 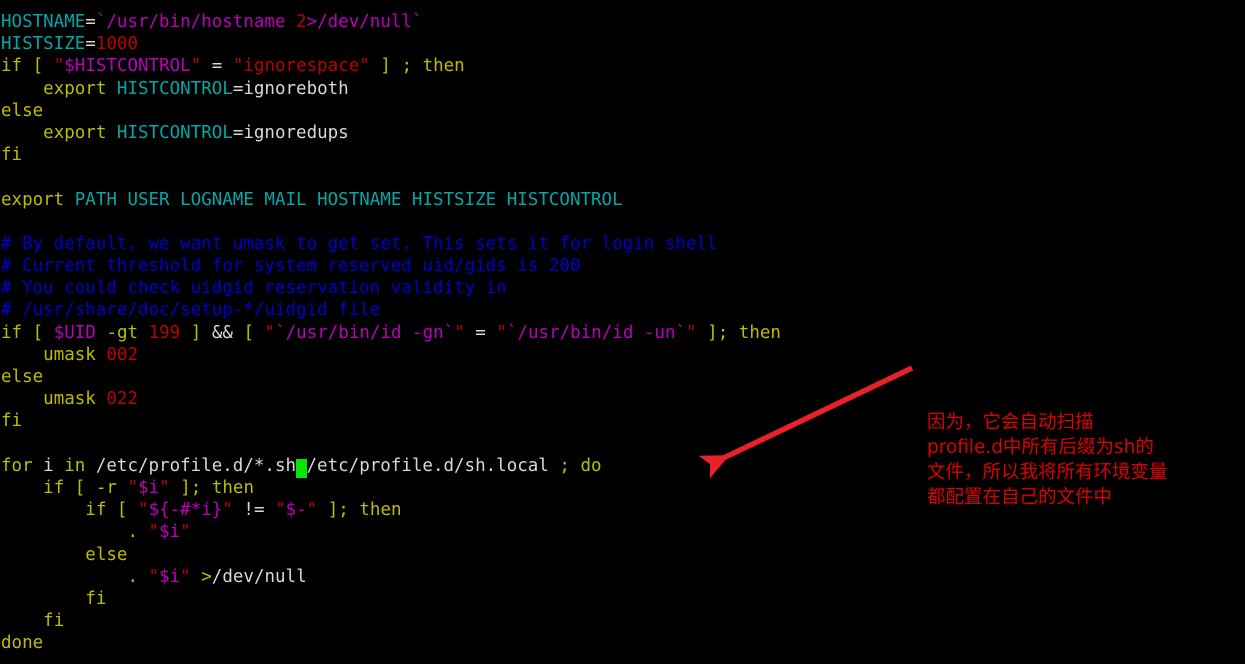 What do you see at coordinates (622, 577) in the screenshot?
I see `code-line: . "$i" >/dev/null` at bounding box center [622, 577].